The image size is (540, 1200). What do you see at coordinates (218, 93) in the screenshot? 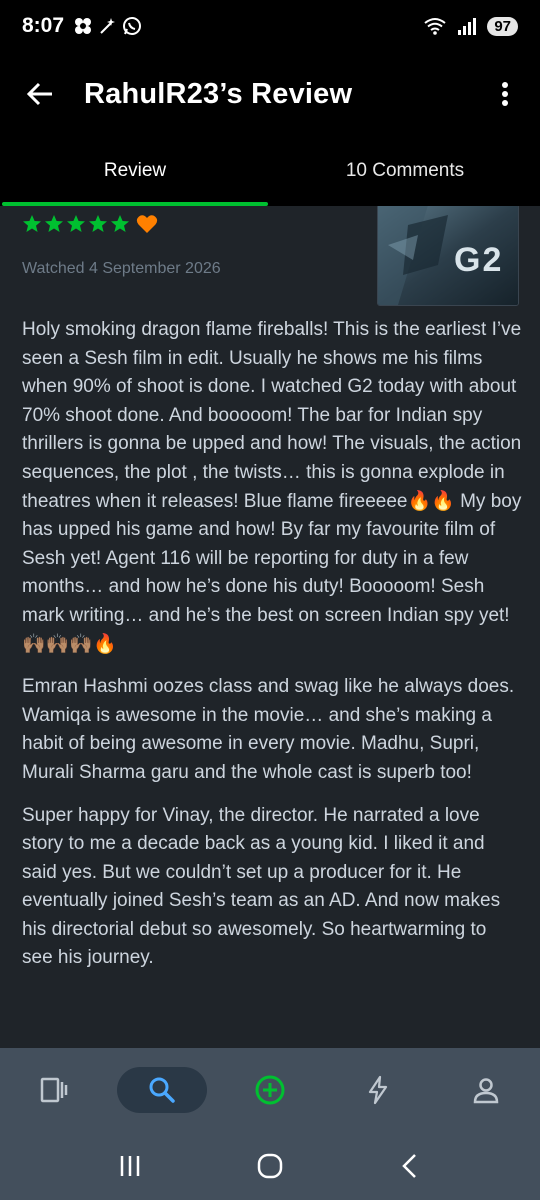
I see `page-title: RahulR23’s Review` at bounding box center [218, 93].